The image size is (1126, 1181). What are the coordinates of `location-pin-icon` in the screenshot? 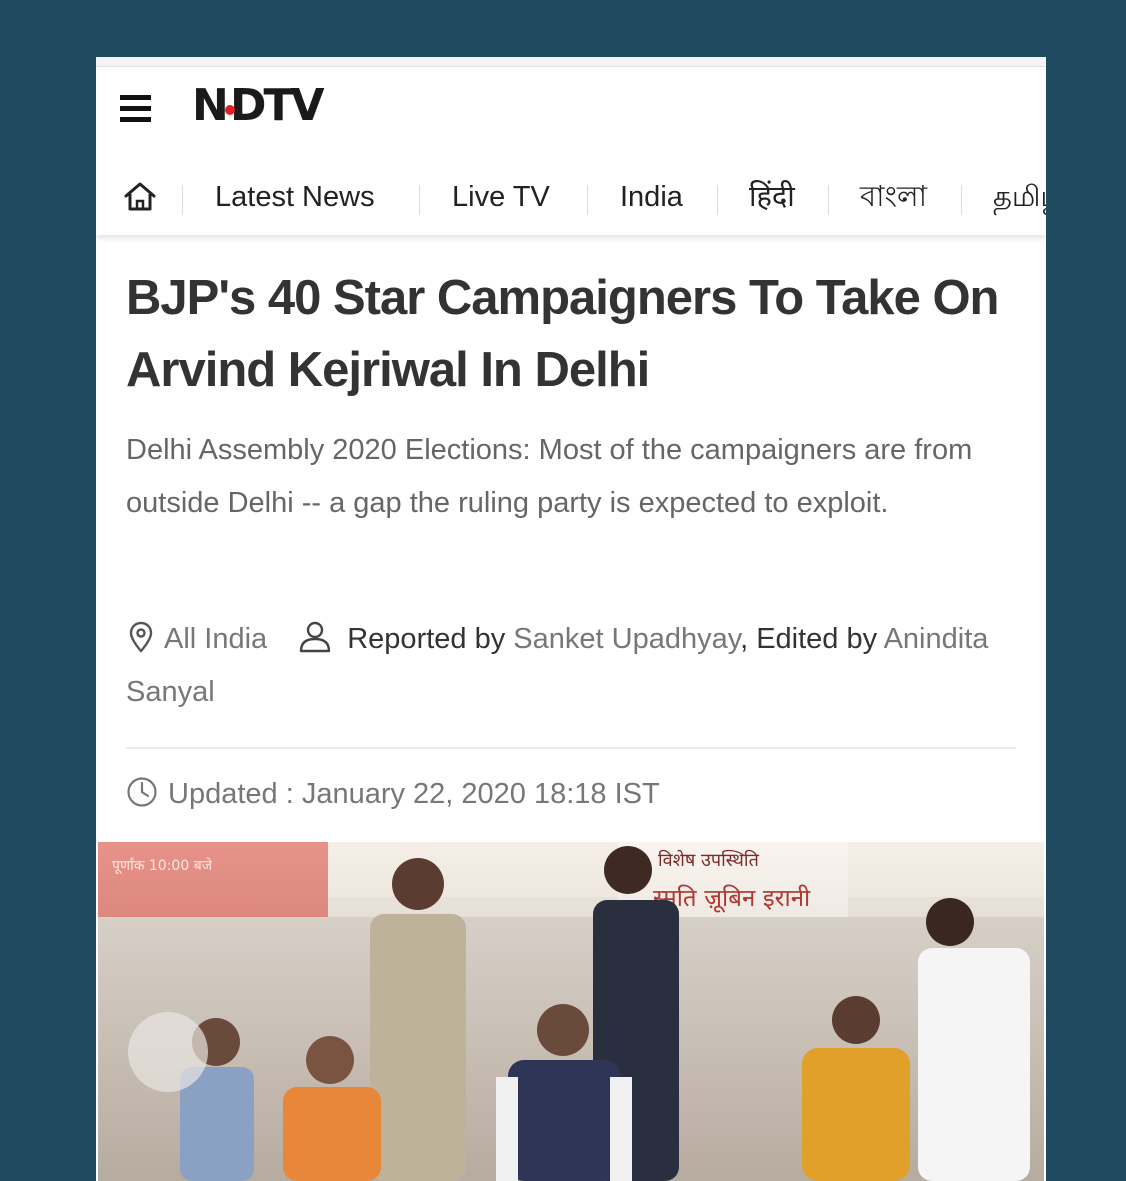 It's located at (141, 638).